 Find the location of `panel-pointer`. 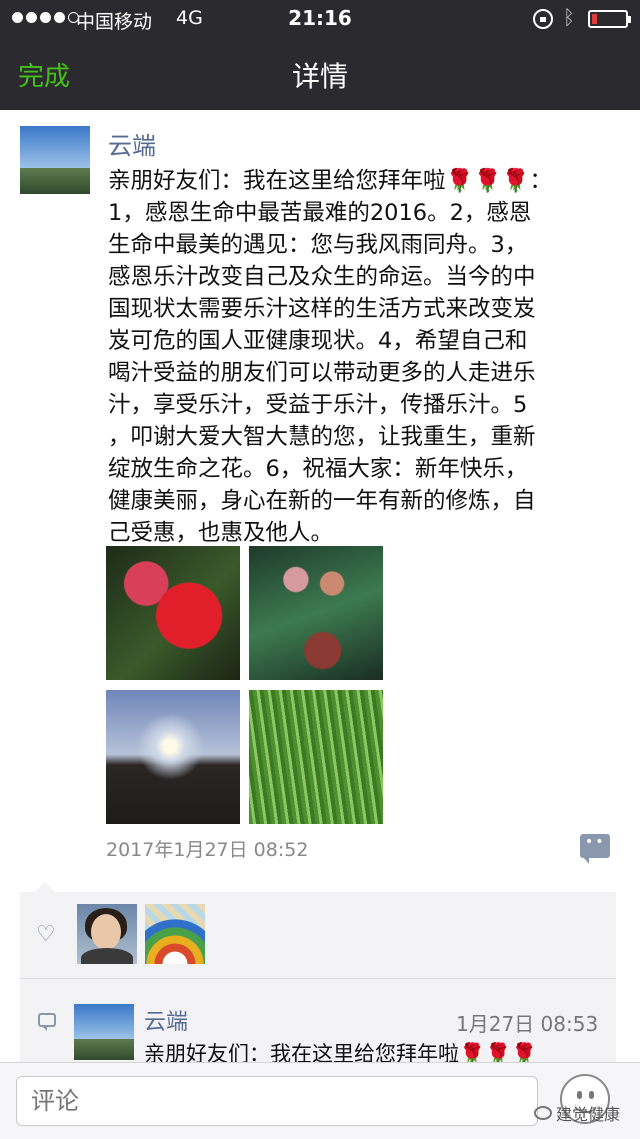

panel-pointer is located at coordinates (45, 887).